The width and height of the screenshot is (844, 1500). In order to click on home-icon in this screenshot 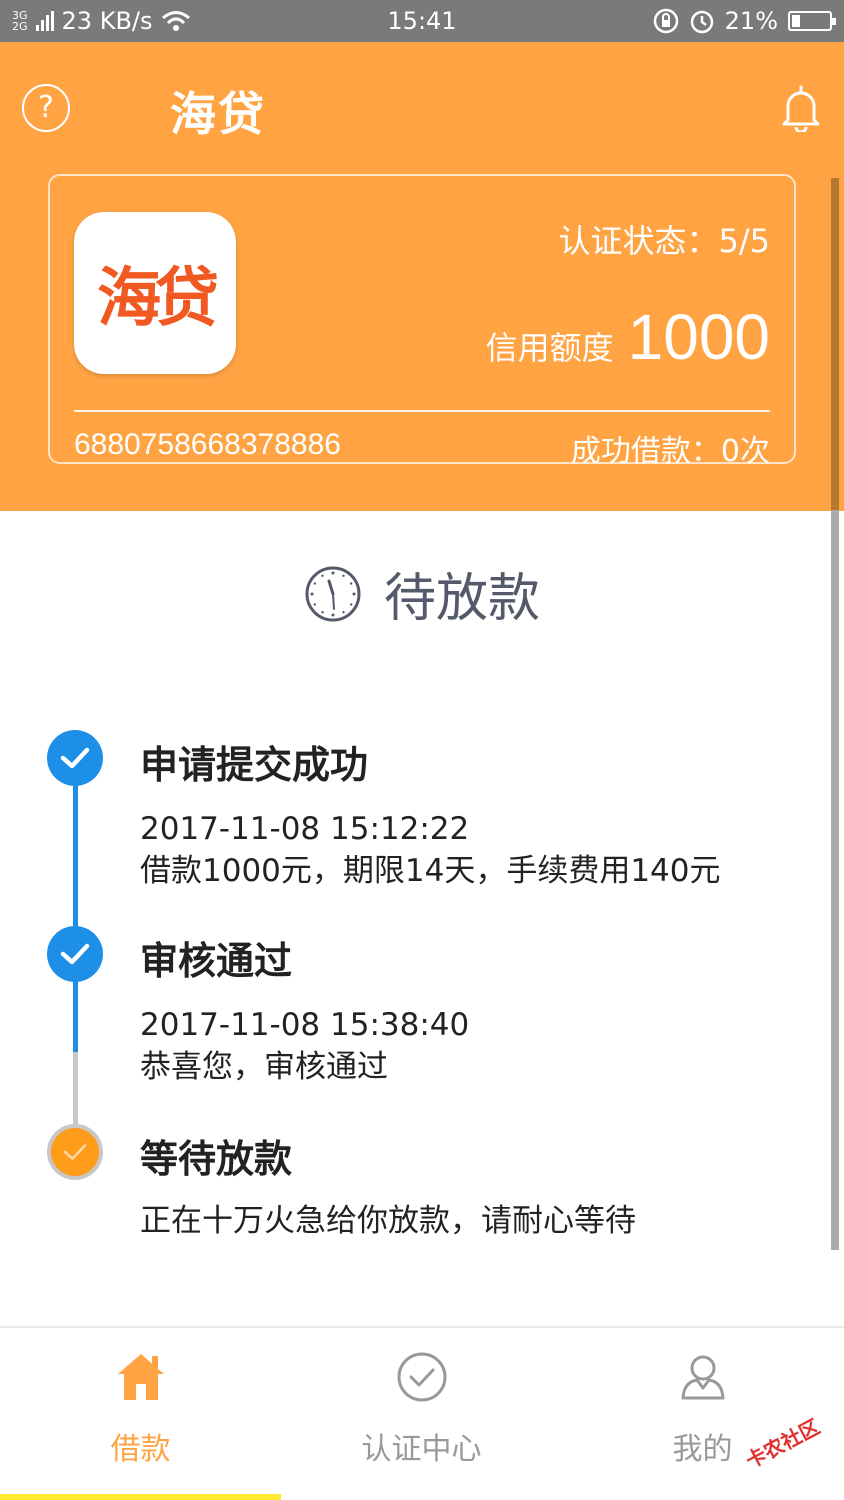, I will do `click(140, 1377)`.